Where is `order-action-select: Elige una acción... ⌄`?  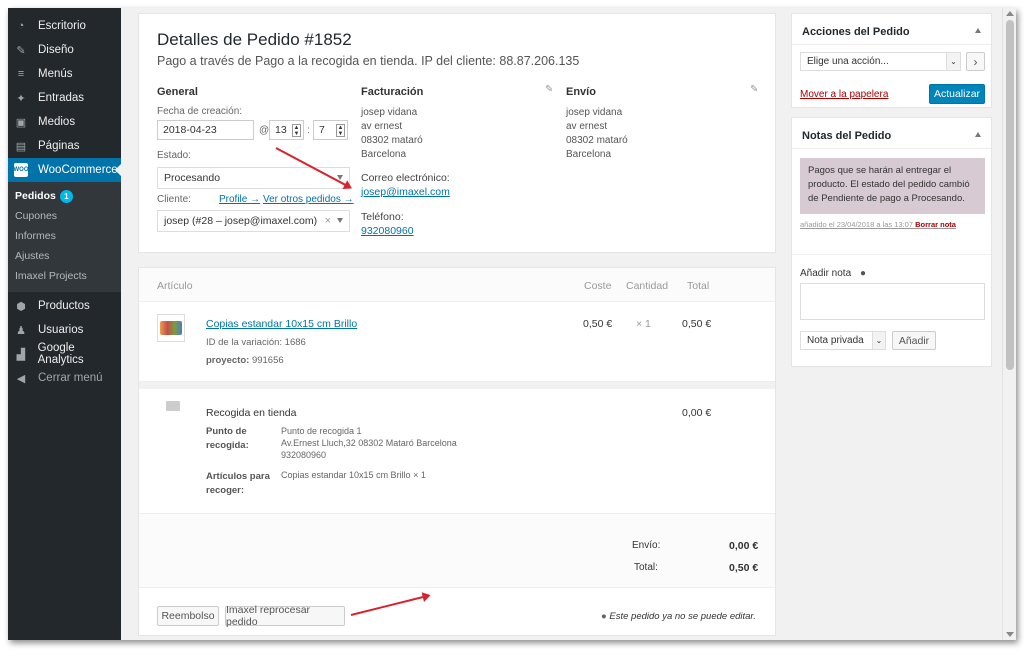 order-action-select: Elige una acción... ⌄ is located at coordinates (880, 61).